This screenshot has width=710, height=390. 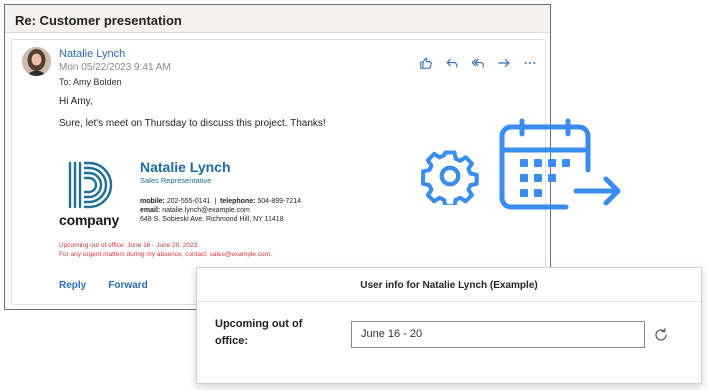 I want to click on forward-button: Forward, so click(x=127, y=285).